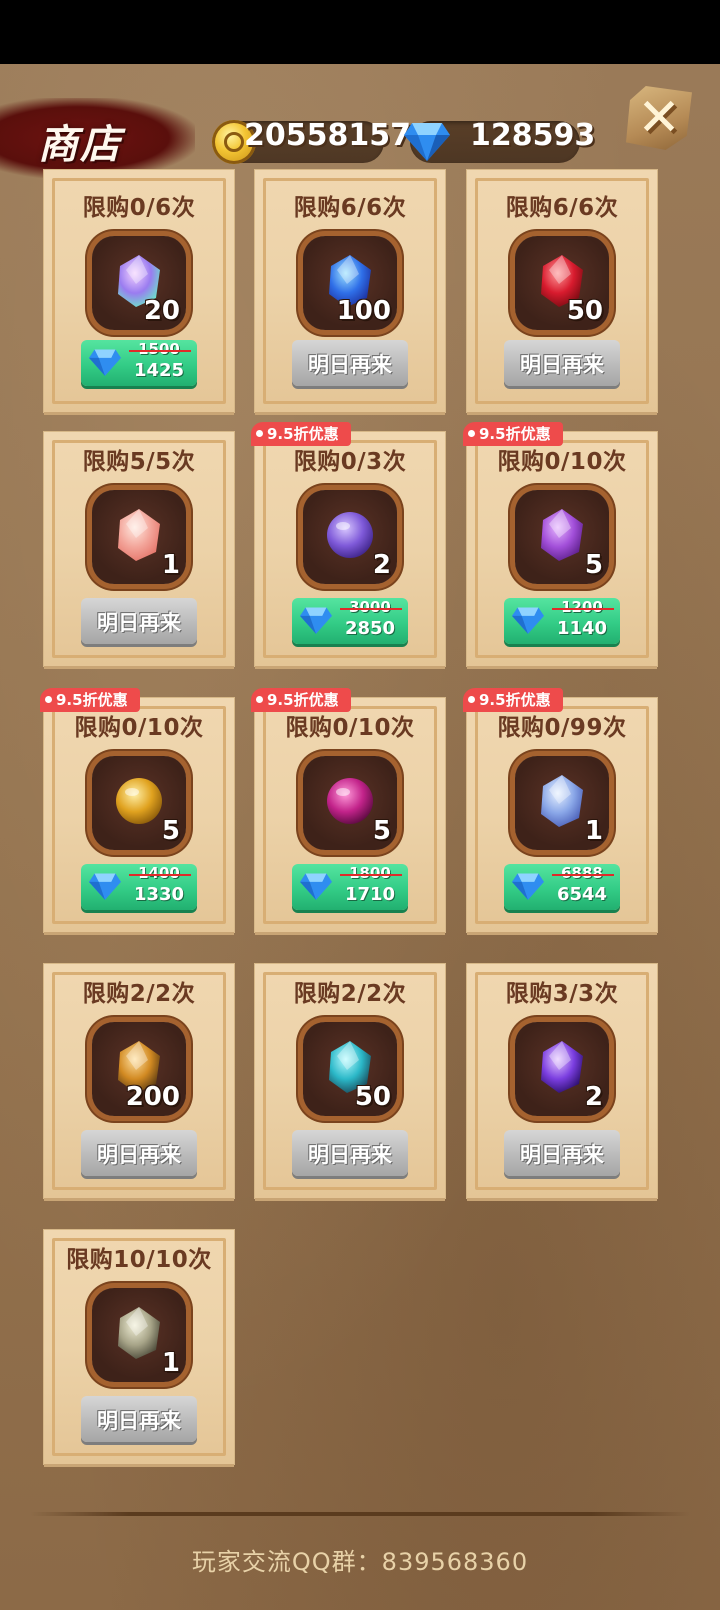 The height and width of the screenshot is (1610, 720). Describe the element at coordinates (350, 283) in the screenshot. I see `item-icon-frame: 100` at that location.